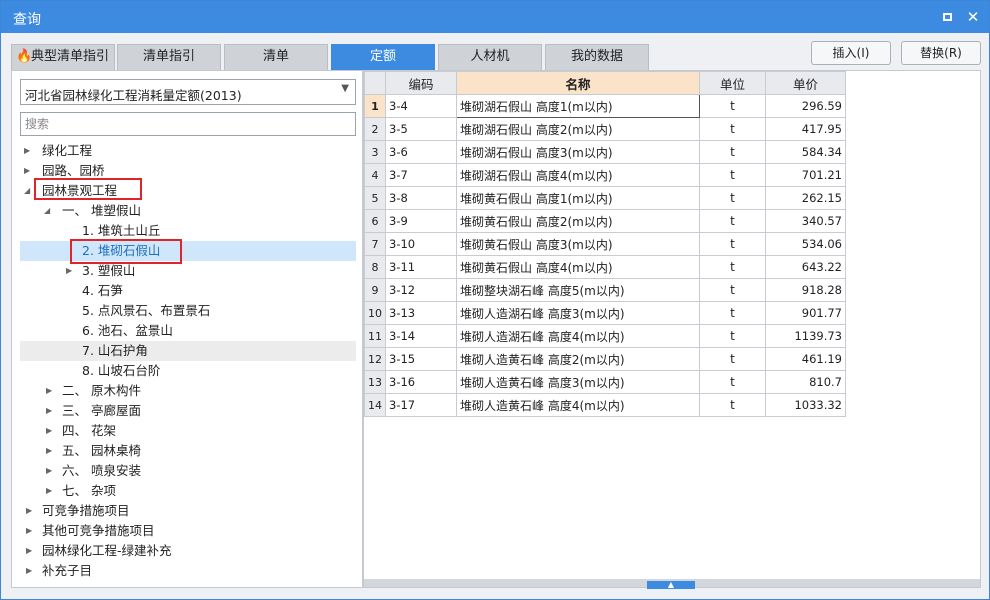 The image size is (990, 600). I want to click on table-row: 12 3-15 堆砌人造黄石峰 高度2(m以内) t 461.19, so click(605, 359).